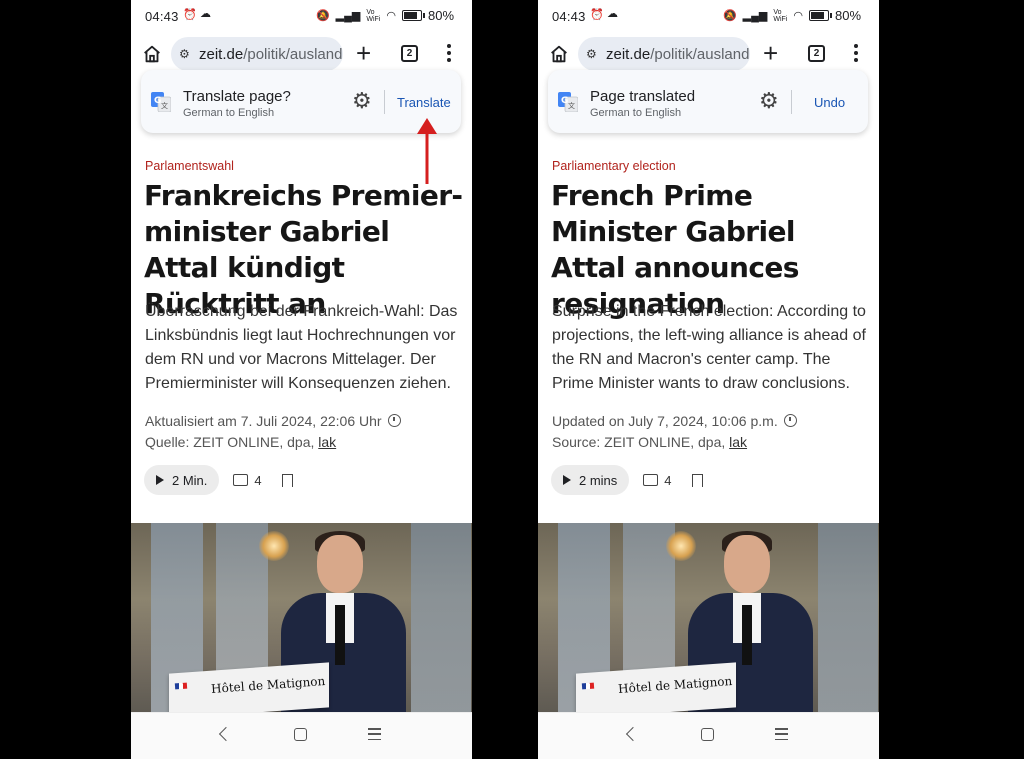 The image size is (1024, 759). I want to click on undo-button: Undo, so click(829, 102).